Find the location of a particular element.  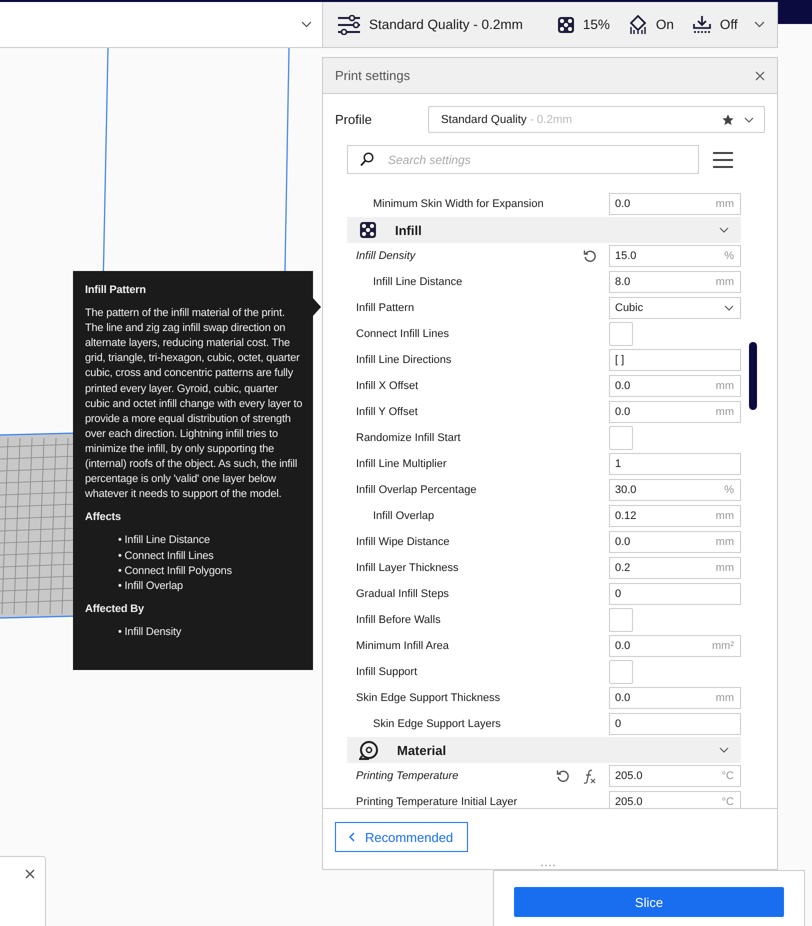

setting-label: Infill Overlap is located at coordinates (404, 516).